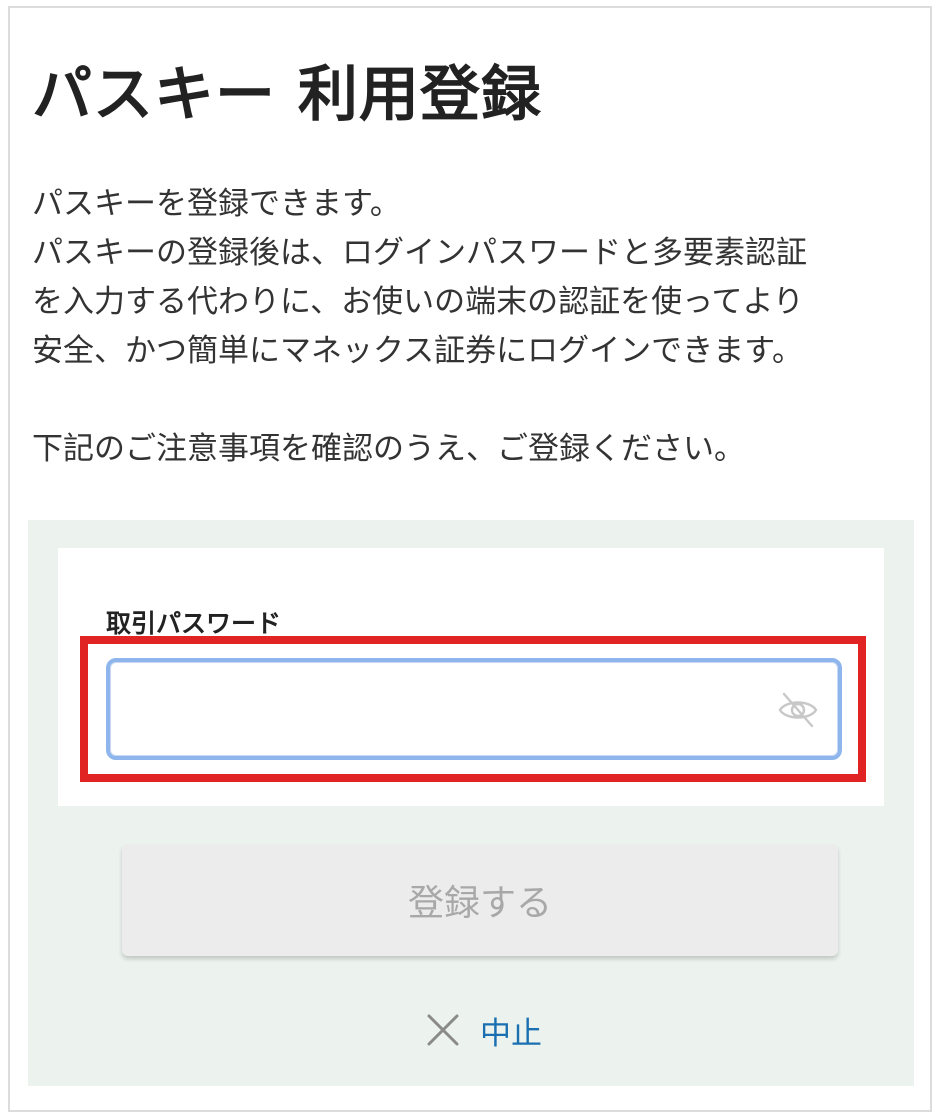  I want to click on cancel-label: 中止, so click(511, 1033).